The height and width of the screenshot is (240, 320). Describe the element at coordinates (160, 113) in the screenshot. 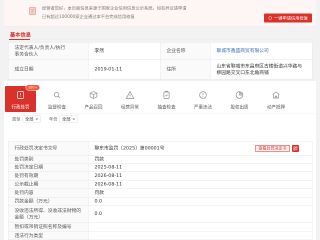

I see `tabs-divider` at that location.